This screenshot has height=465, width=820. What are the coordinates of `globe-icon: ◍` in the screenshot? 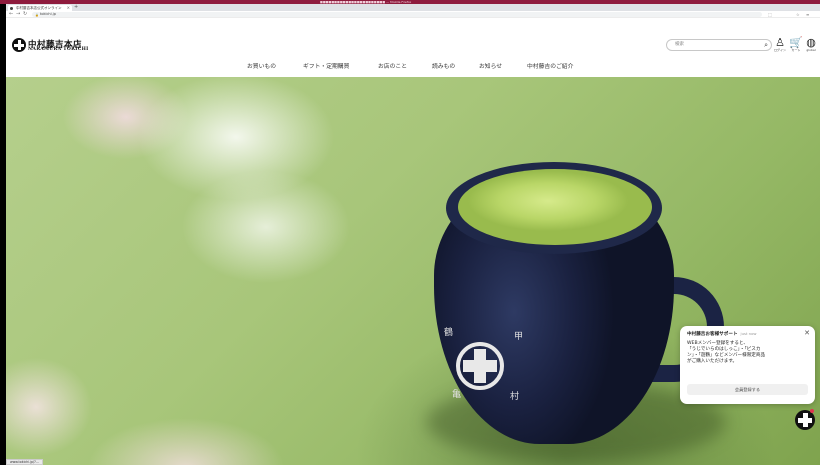 It's located at (811, 42).